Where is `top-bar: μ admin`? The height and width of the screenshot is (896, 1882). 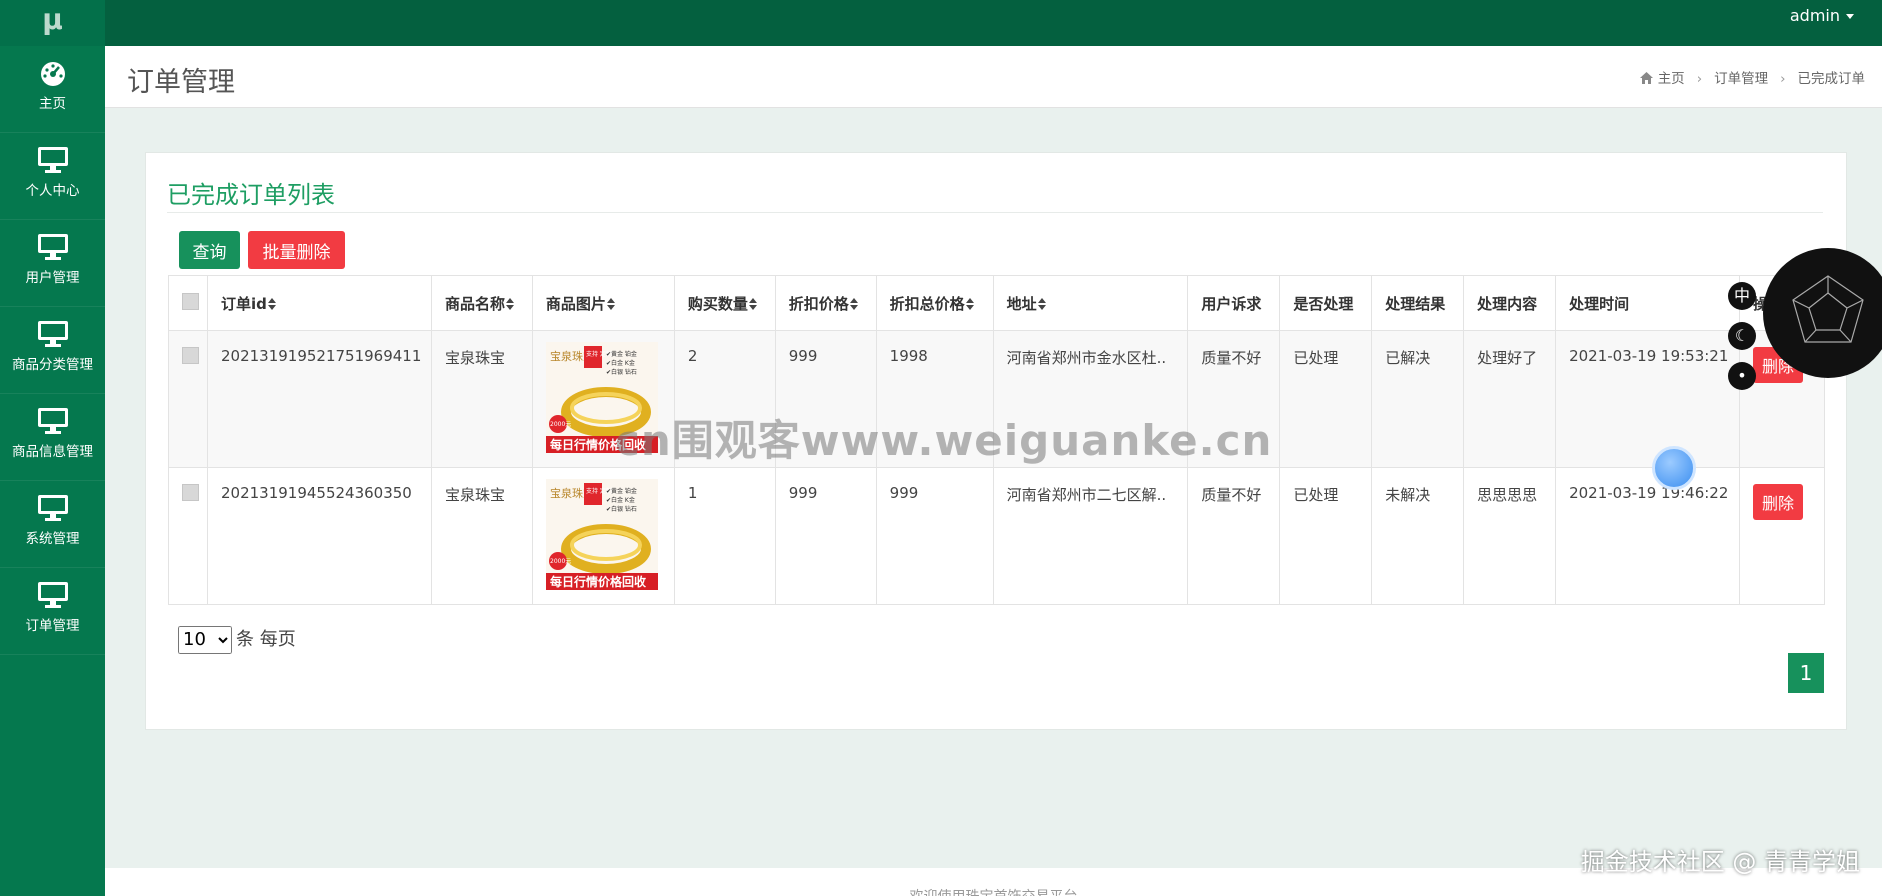
top-bar: μ admin is located at coordinates (941, 23).